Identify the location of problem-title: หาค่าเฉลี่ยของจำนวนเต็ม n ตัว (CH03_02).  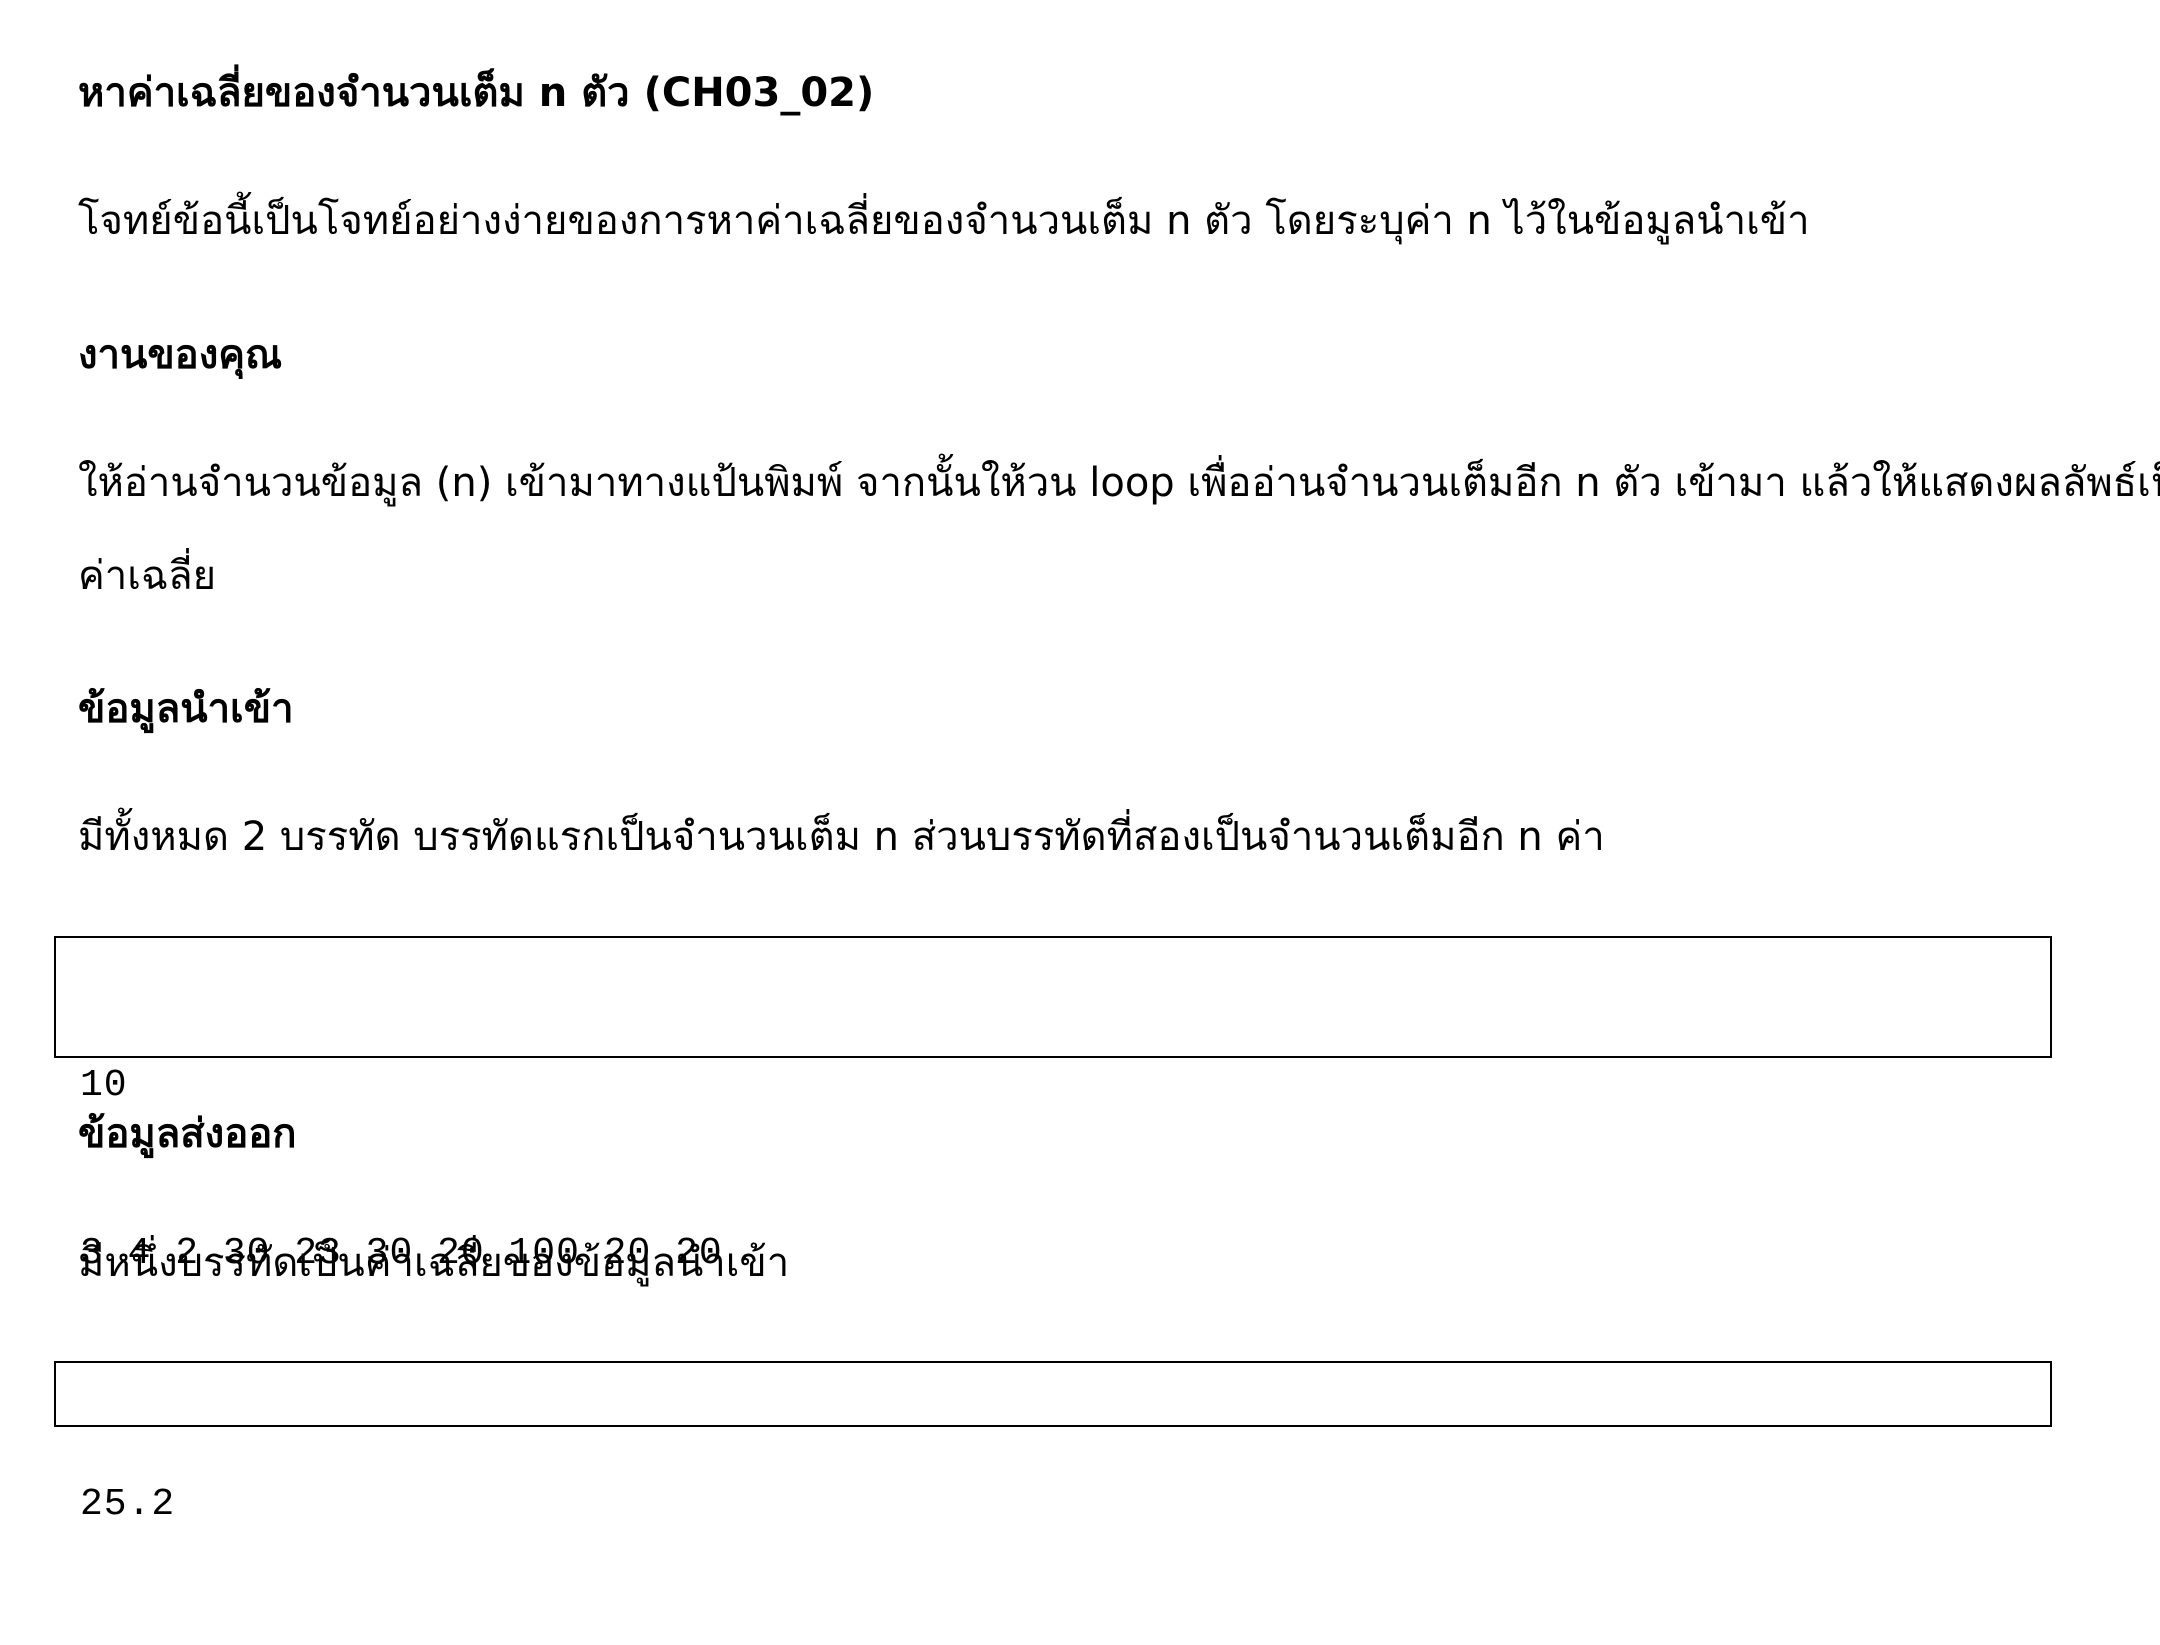
(476, 93).